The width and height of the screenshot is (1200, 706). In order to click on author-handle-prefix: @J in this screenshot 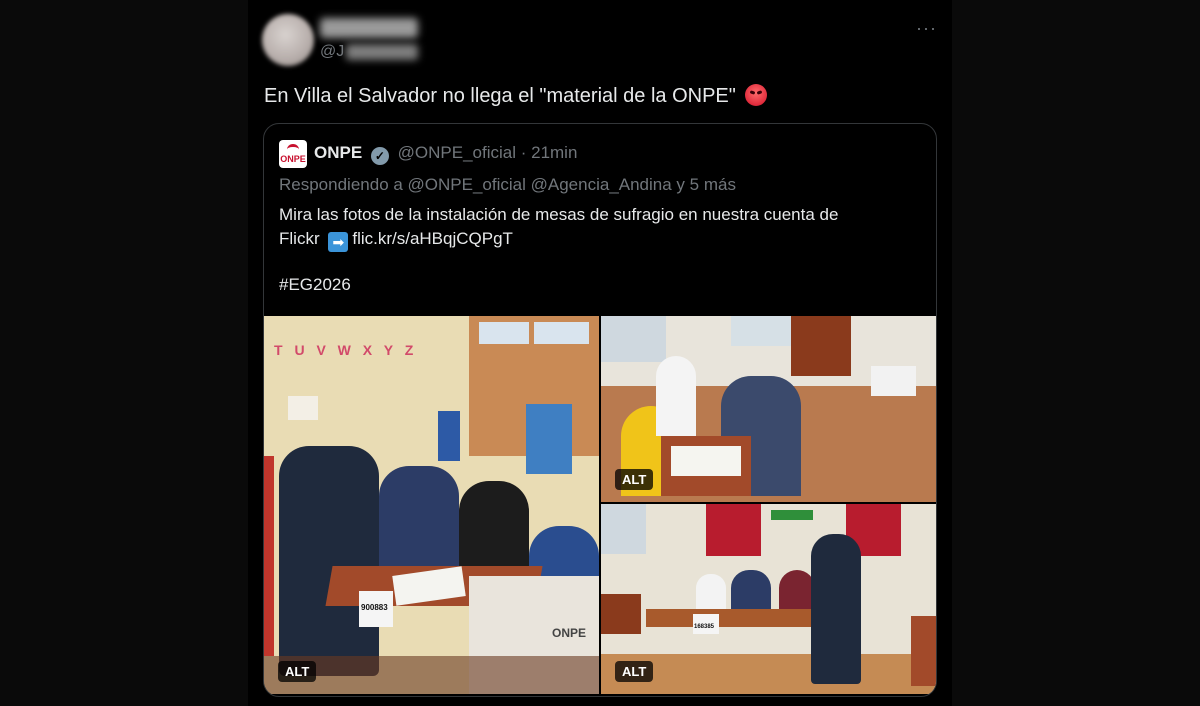, I will do `click(332, 51)`.